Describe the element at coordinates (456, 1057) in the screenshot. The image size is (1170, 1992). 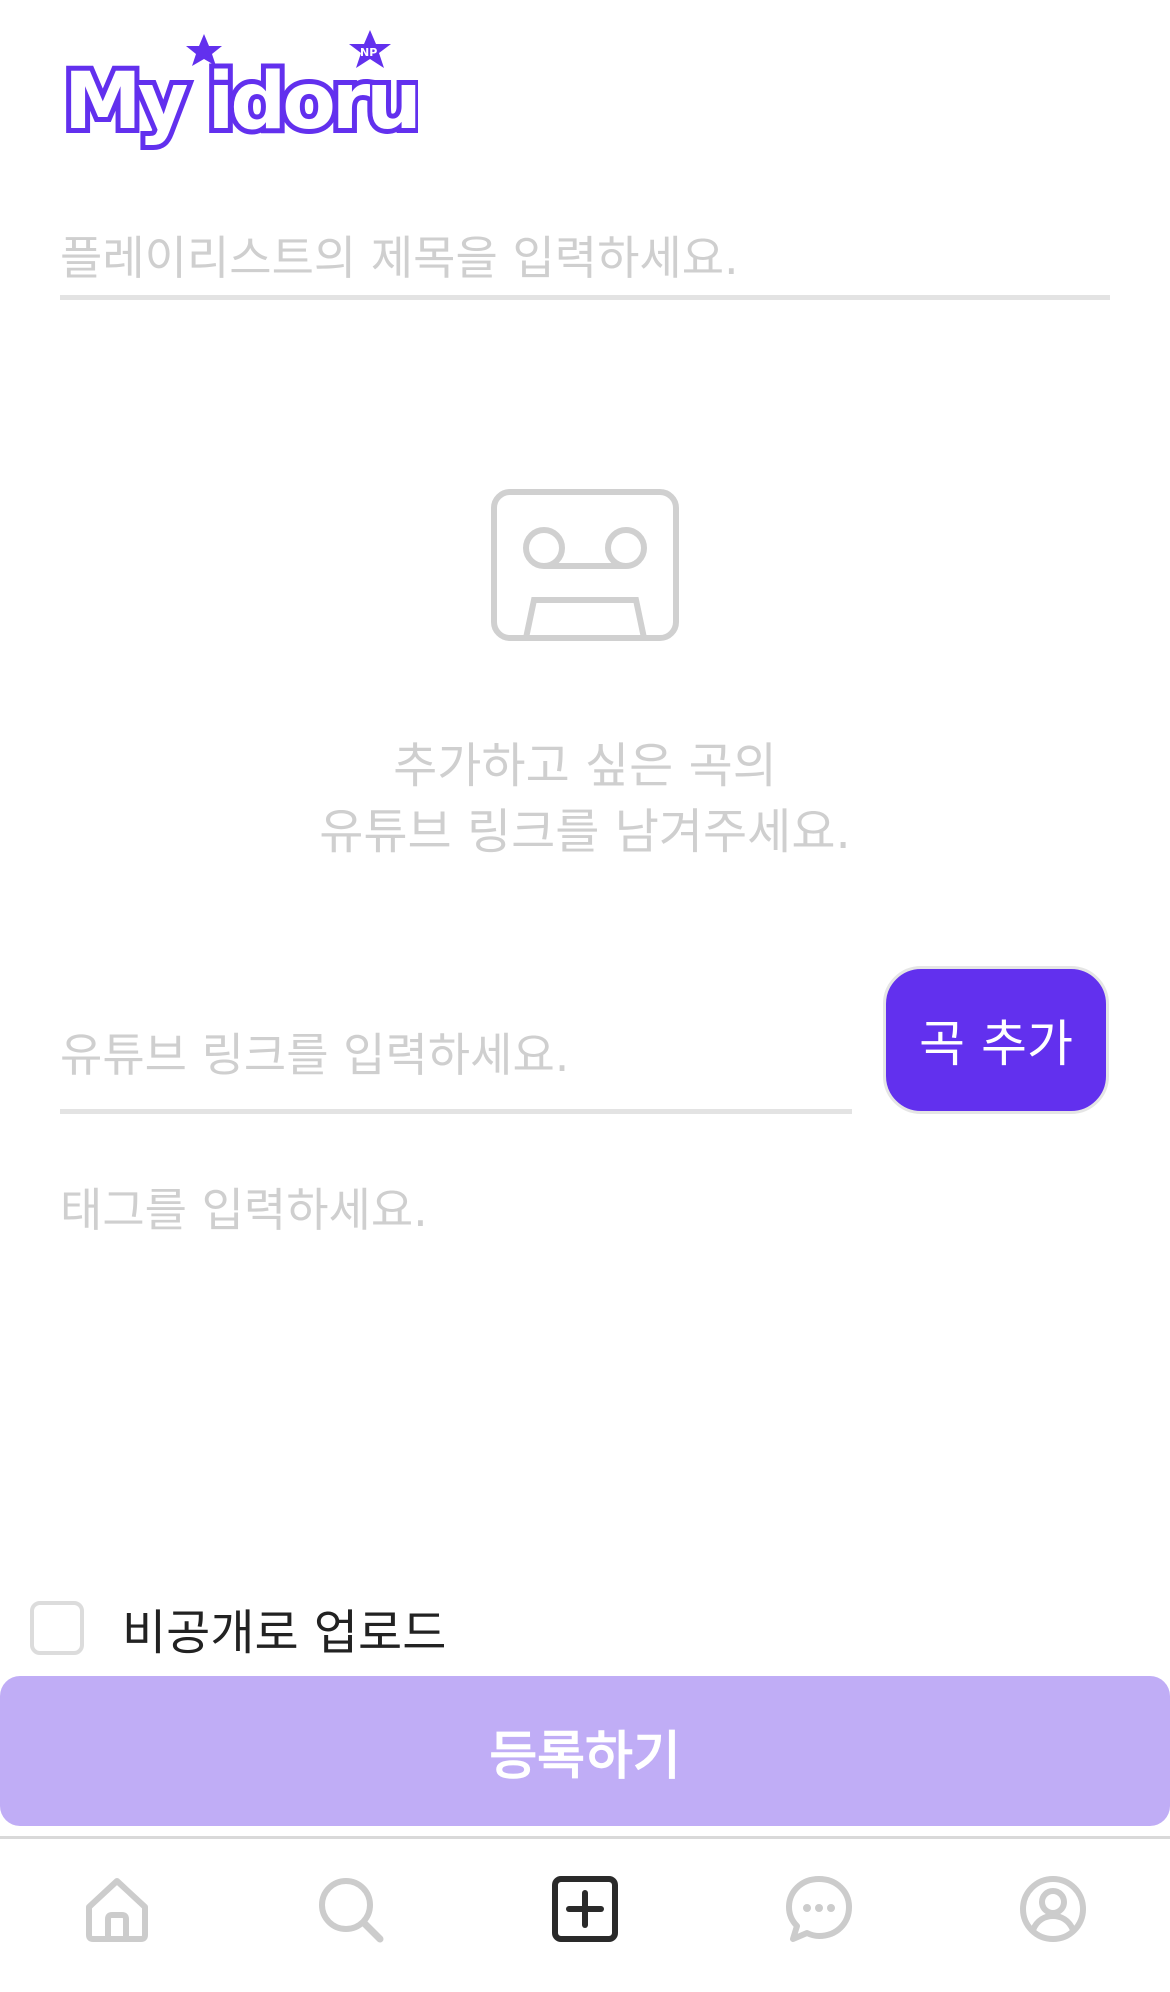
I see `youtube-link-input` at that location.